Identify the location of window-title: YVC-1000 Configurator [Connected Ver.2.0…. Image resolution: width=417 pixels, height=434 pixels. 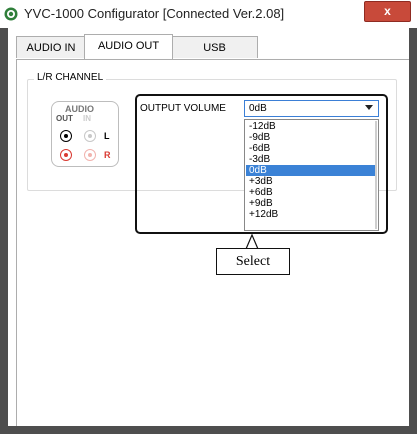
(154, 13).